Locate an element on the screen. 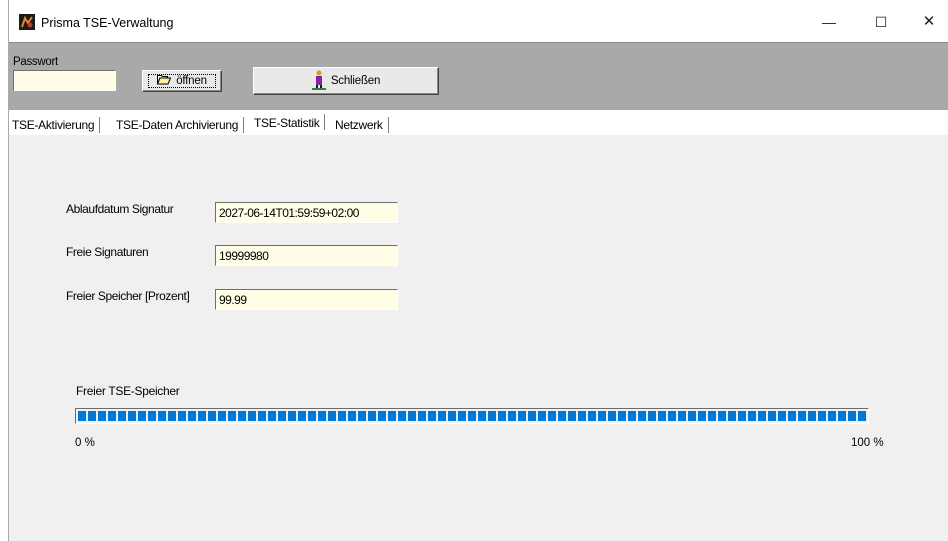 Image resolution: width=948 pixels, height=541 pixels. close-window-button: ✕ is located at coordinates (928, 22).